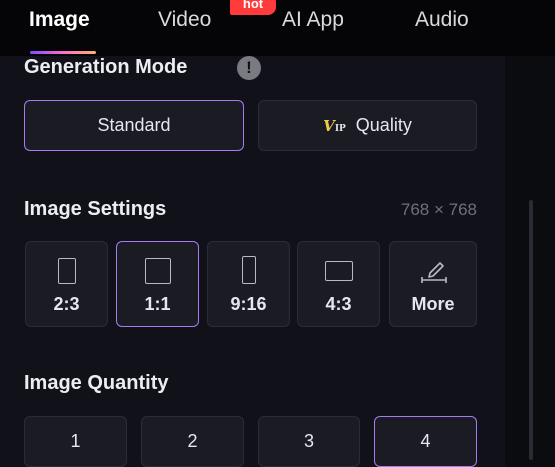 The height and width of the screenshot is (467, 555). I want to click on quality-mode-label: Quality, so click(383, 125).